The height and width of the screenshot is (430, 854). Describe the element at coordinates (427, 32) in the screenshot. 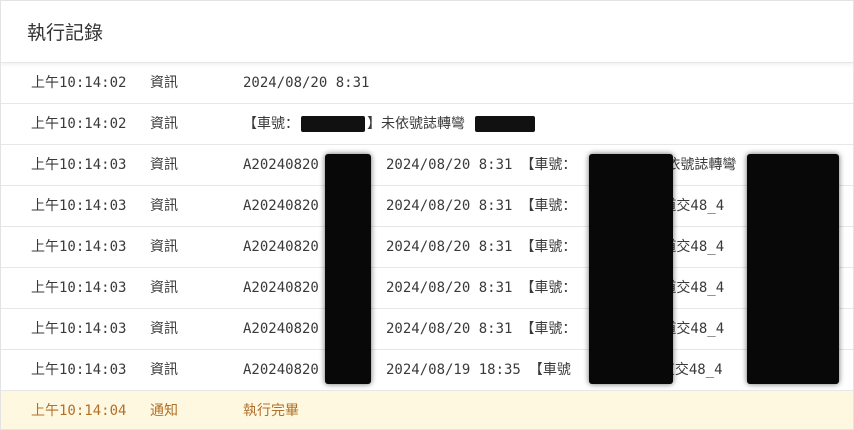

I see `panel-header: 執行記錄` at that location.